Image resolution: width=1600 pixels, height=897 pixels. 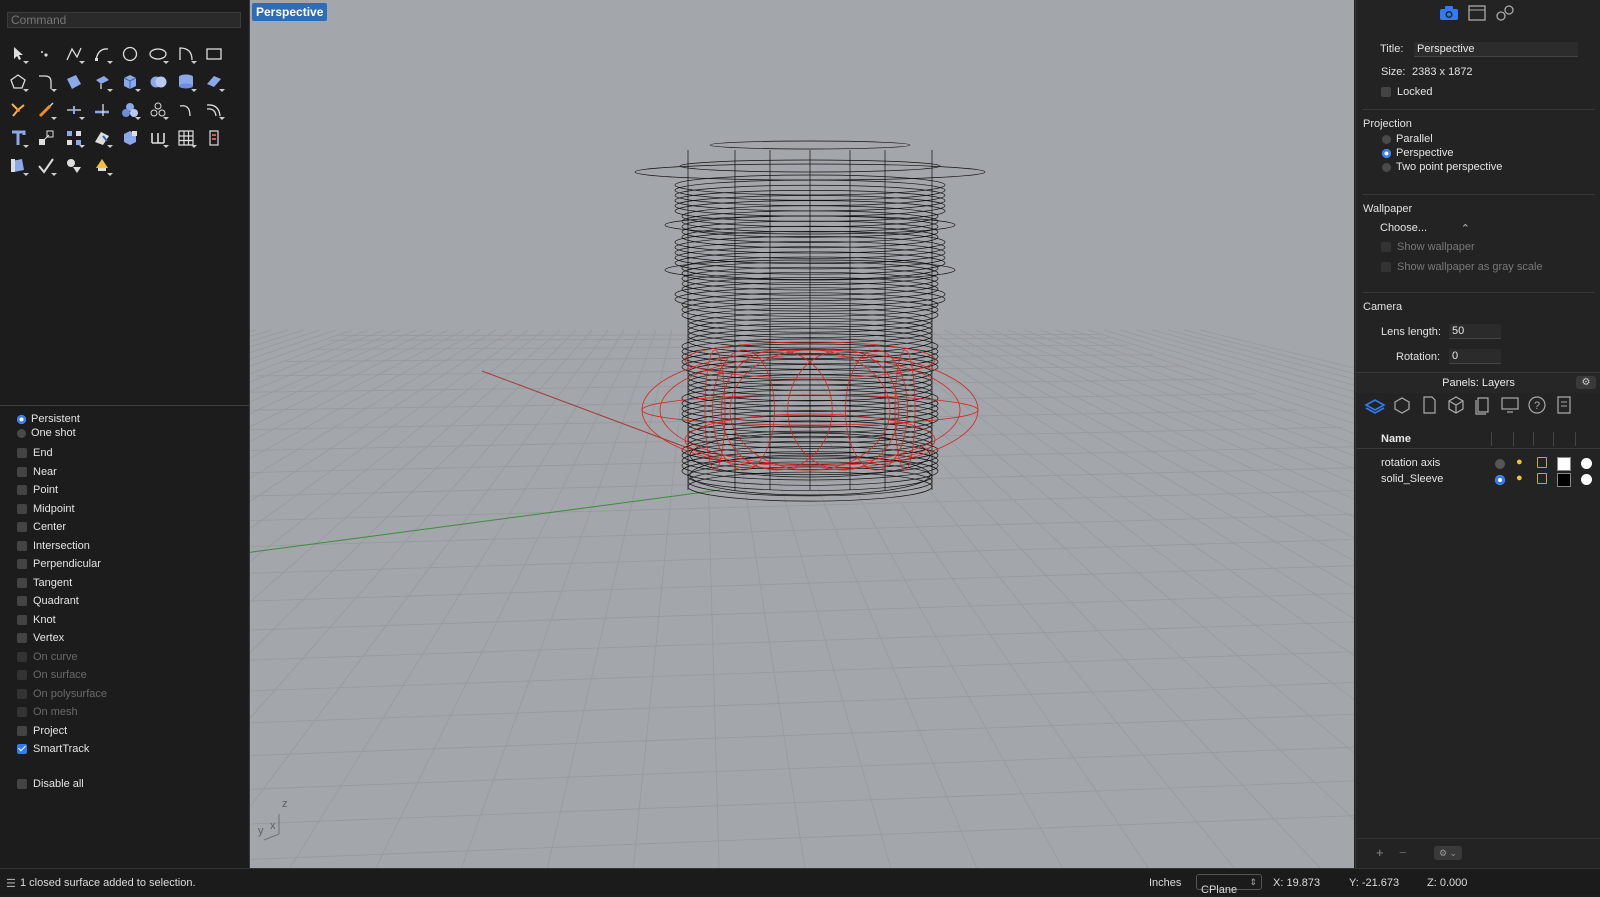 What do you see at coordinates (62, 749) in the screenshot?
I see `osnap-item: SmartTrack` at bounding box center [62, 749].